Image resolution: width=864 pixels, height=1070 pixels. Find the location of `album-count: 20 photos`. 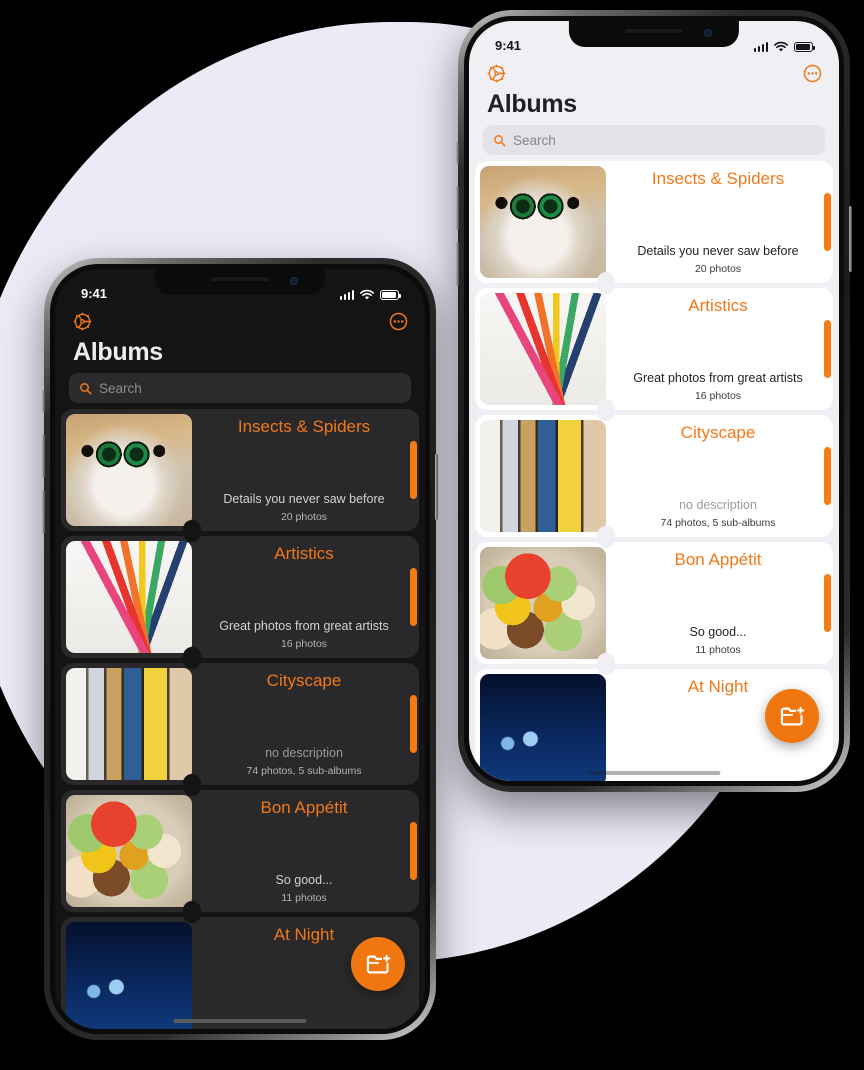

album-count: 20 photos is located at coordinates (304, 517).